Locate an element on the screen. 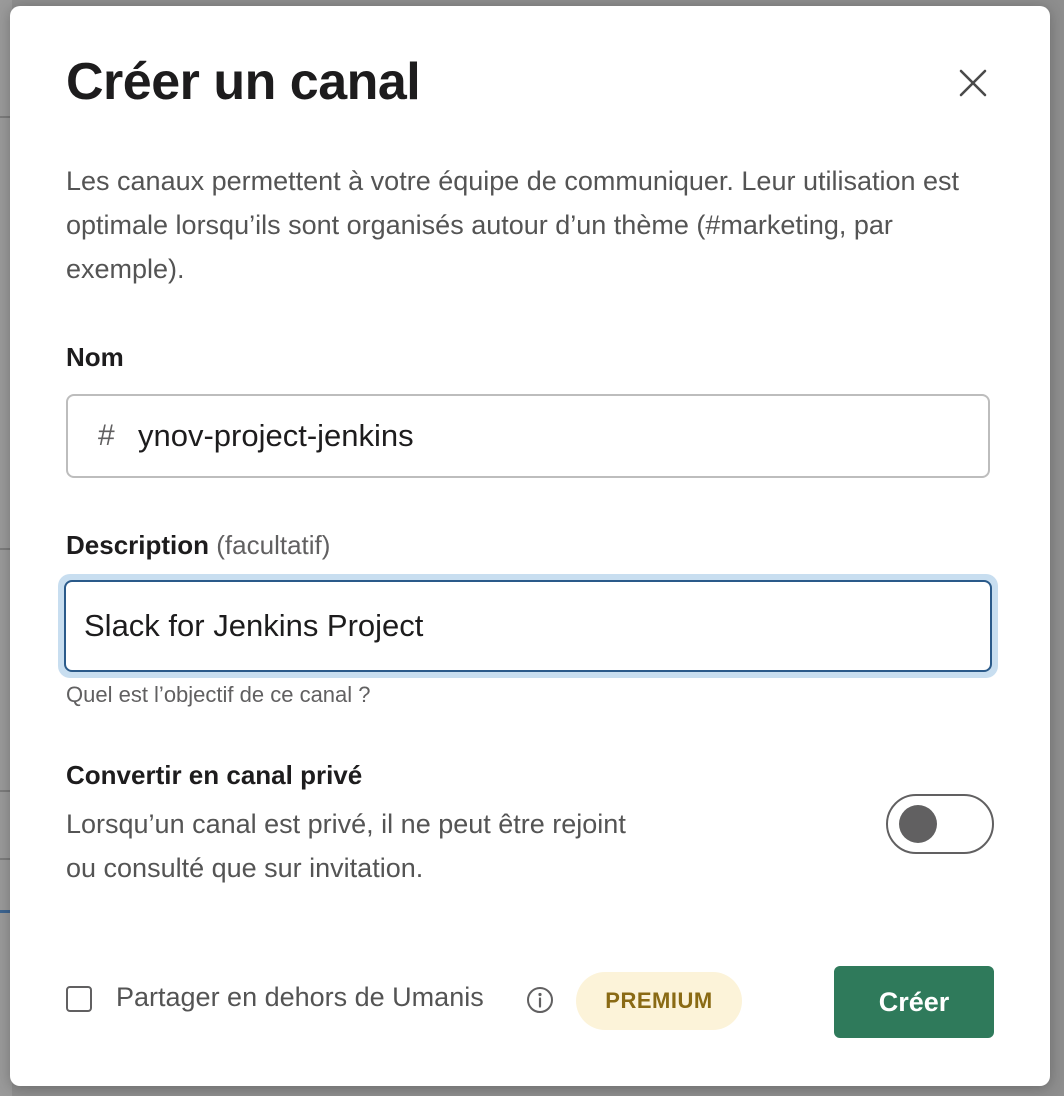  channel-name-input: # ynov-project-jenkins is located at coordinates (528, 436).